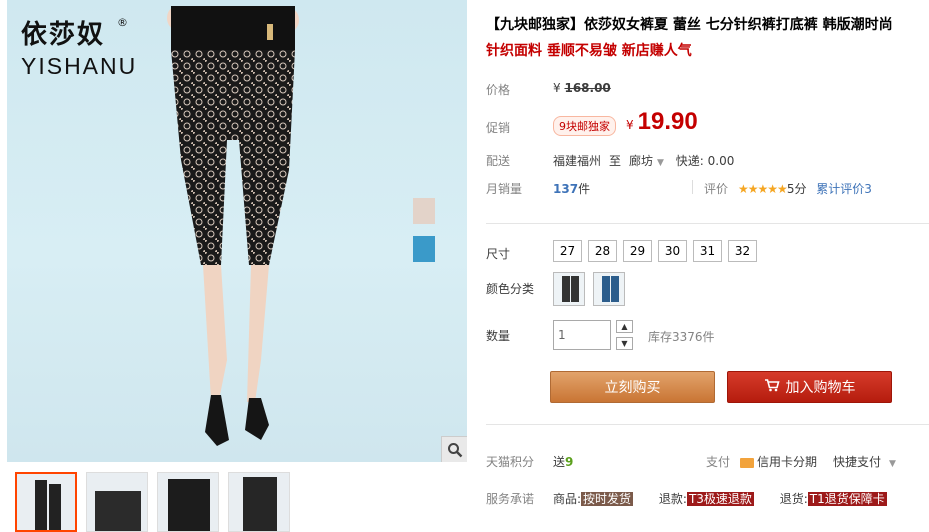 The height and width of the screenshot is (532, 929). Describe the element at coordinates (637, 251) in the screenshot. I see `size-option-29: 29` at that location.